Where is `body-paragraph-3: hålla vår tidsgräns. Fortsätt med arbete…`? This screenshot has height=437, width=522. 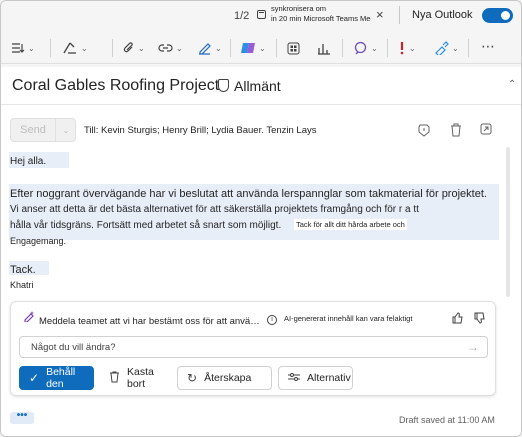
body-paragraph-3: hålla vår tidsgräns. Fortsätt med arbete… is located at coordinates (146, 225).